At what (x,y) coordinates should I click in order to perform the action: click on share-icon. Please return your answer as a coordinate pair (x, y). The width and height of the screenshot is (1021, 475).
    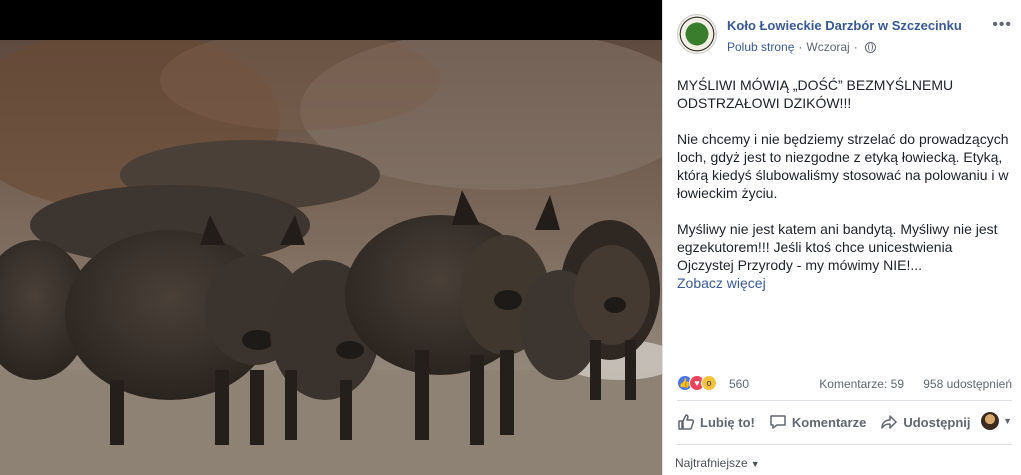
    Looking at the image, I should click on (889, 422).